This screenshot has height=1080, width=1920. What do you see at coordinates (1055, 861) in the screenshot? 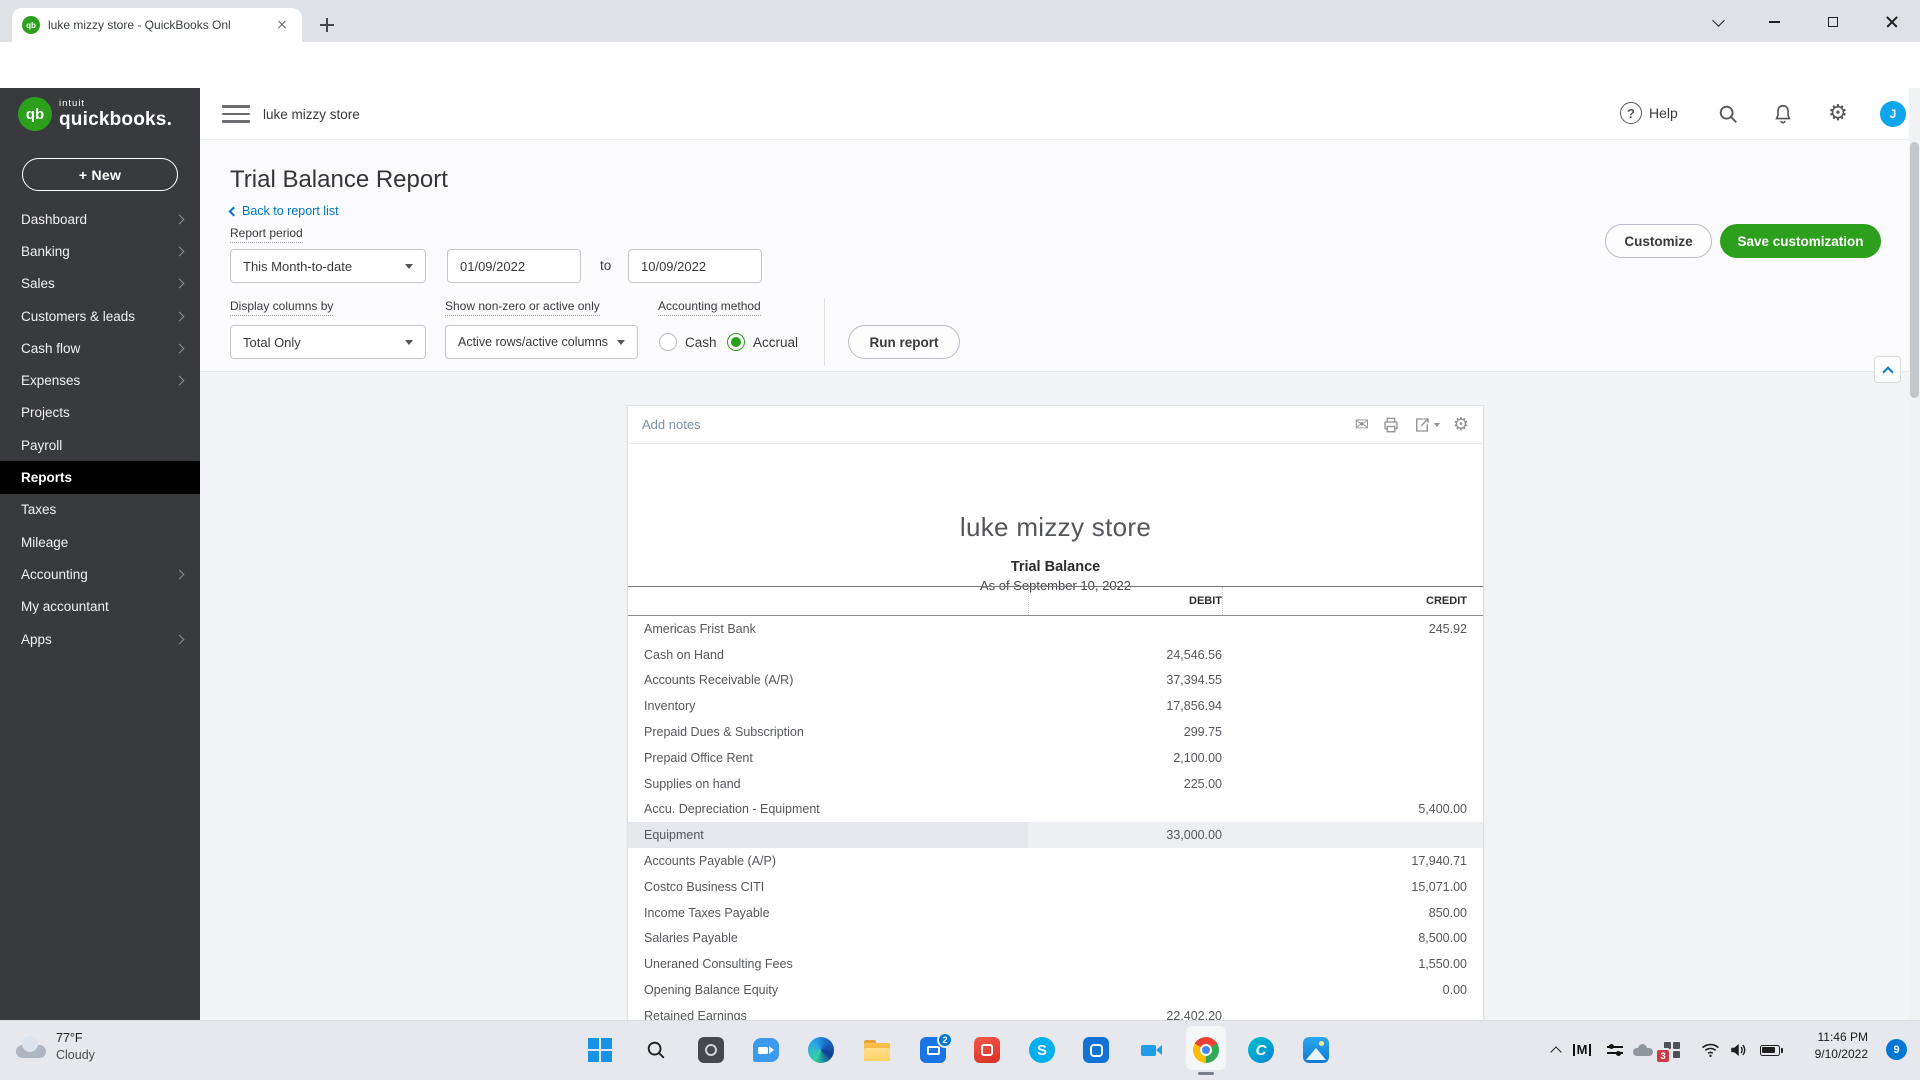
I see `table-row: Accounts Payable (A/P) 17,940.71` at bounding box center [1055, 861].